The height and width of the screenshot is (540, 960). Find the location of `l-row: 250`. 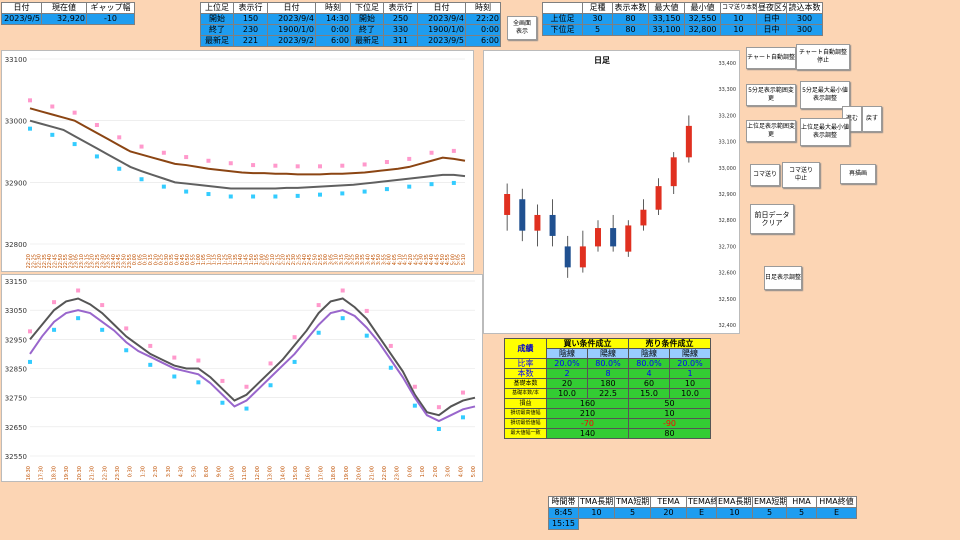

l-row: 250 is located at coordinates (400, 19).